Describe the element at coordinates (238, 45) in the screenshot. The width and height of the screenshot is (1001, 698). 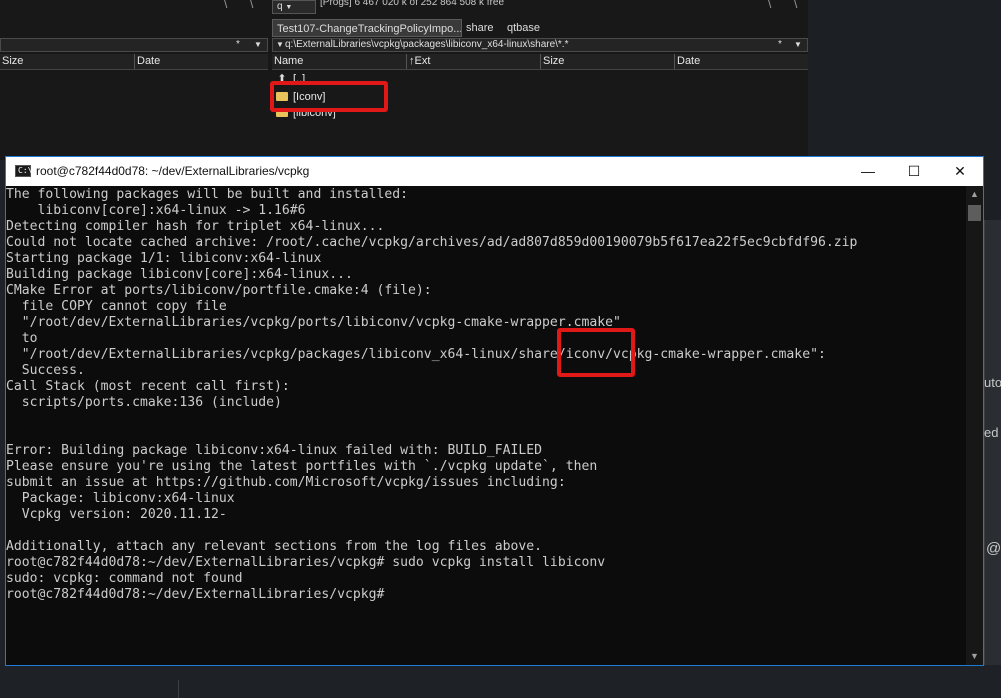
I see `left-filter-button: *` at that location.